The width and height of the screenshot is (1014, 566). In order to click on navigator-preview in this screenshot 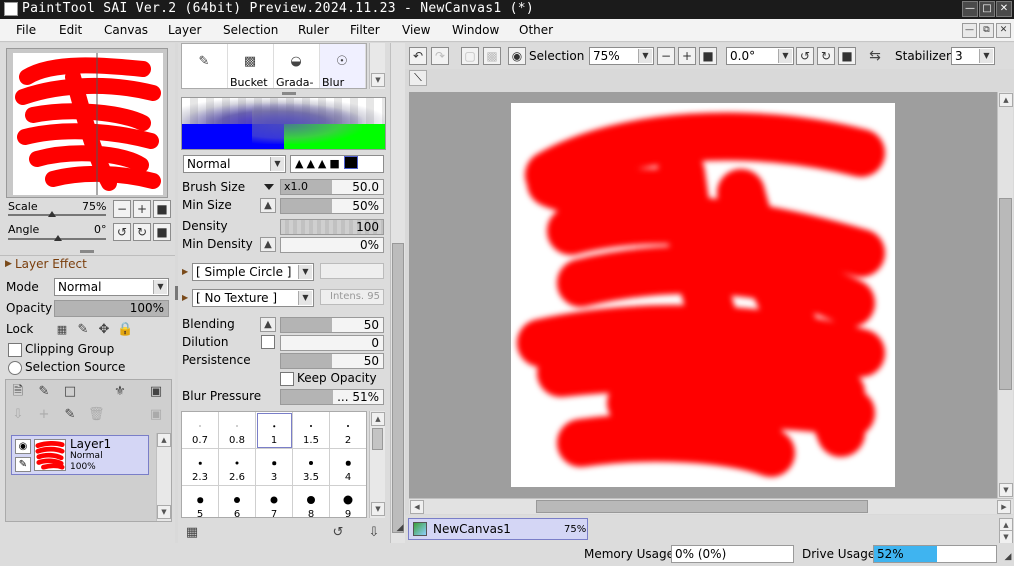, I will do `click(87, 123)`.